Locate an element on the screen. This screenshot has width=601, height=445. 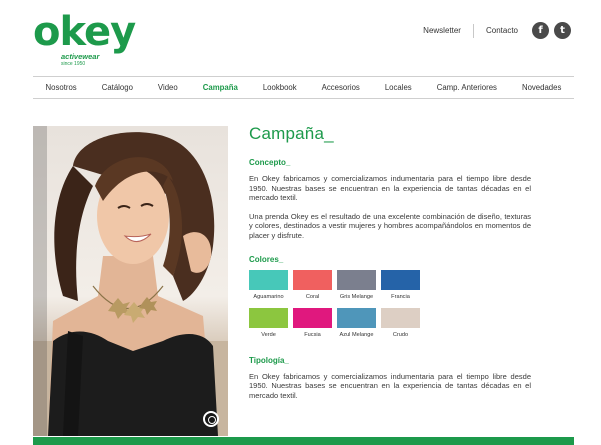
nav-item-nosotros: Nosotros is located at coordinates (61, 87).